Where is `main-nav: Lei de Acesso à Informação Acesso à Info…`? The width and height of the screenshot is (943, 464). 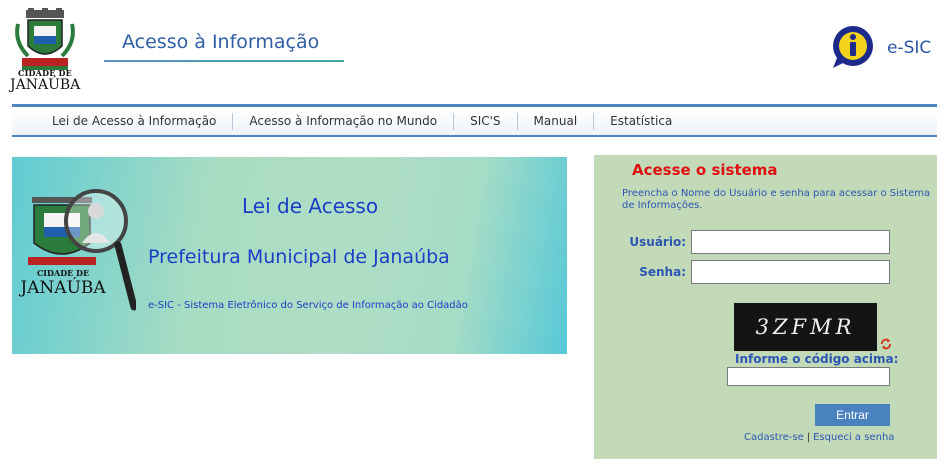
main-nav: Lei de Acesso à Informação Acesso à Info… is located at coordinates (474, 121).